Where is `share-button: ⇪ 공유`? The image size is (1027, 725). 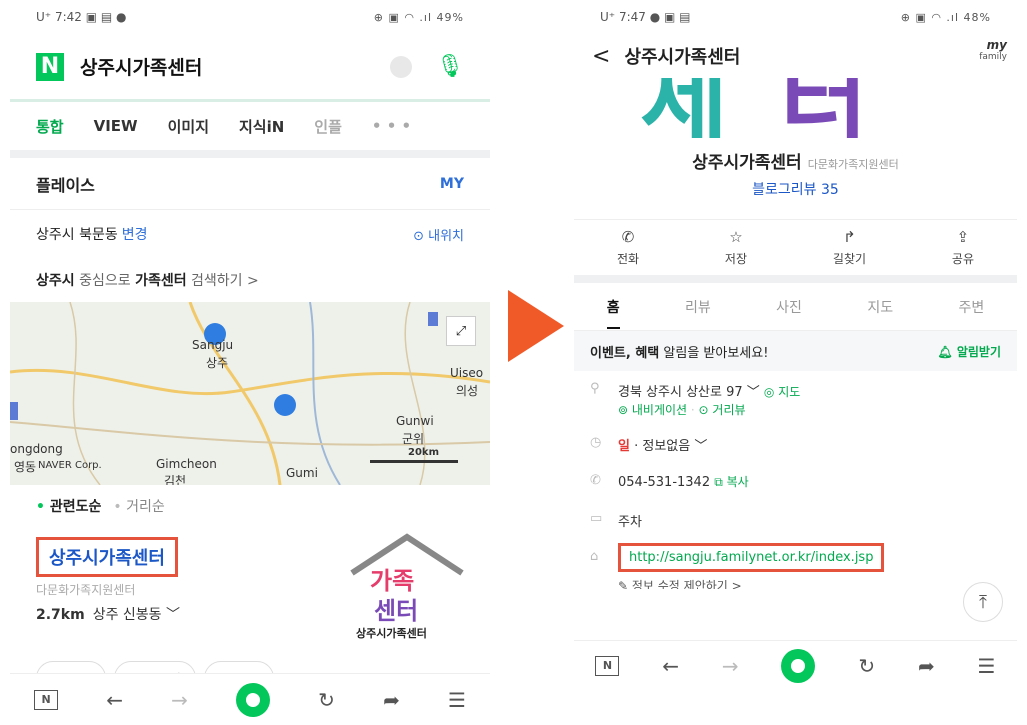
share-button: ⇪ 공유 is located at coordinates (963, 247).